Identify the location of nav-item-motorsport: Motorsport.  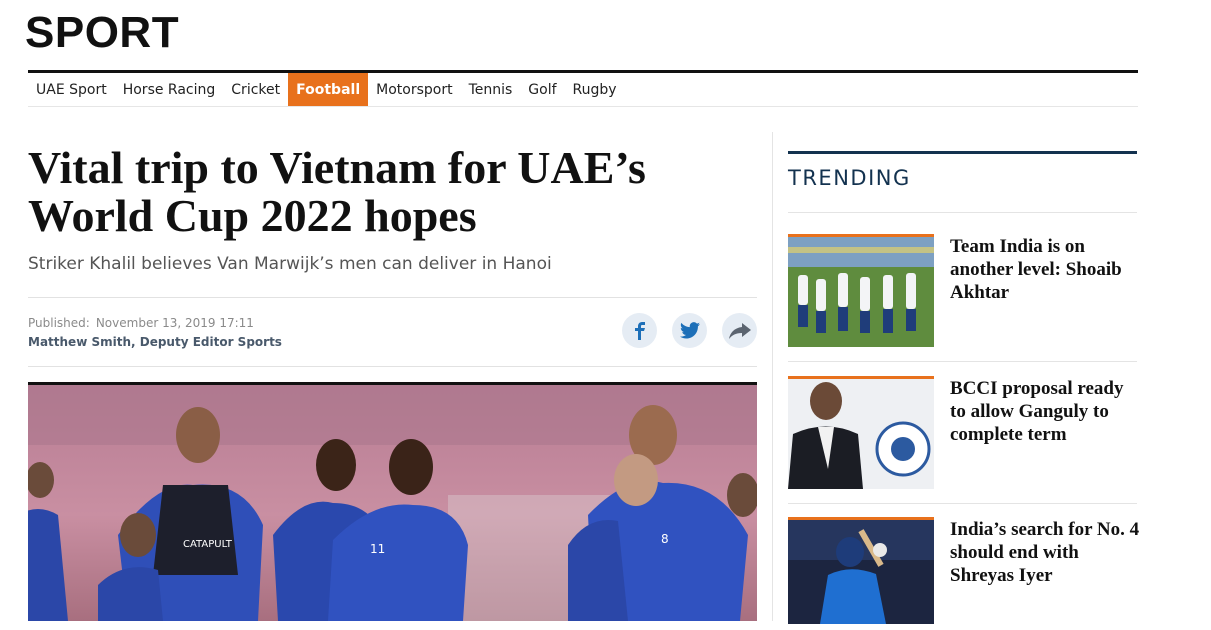
(414, 89).